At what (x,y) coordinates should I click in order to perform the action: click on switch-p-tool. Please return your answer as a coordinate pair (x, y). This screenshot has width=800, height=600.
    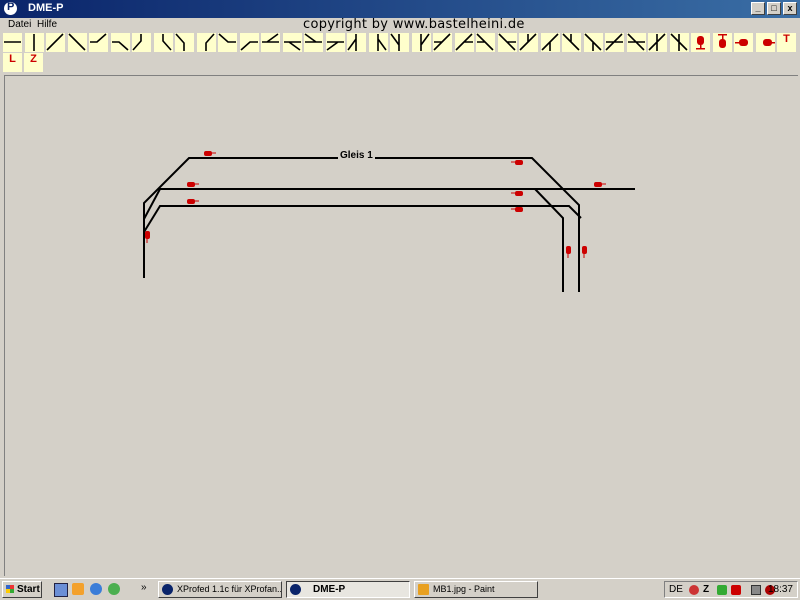
    Looking at the image, I should click on (593, 42).